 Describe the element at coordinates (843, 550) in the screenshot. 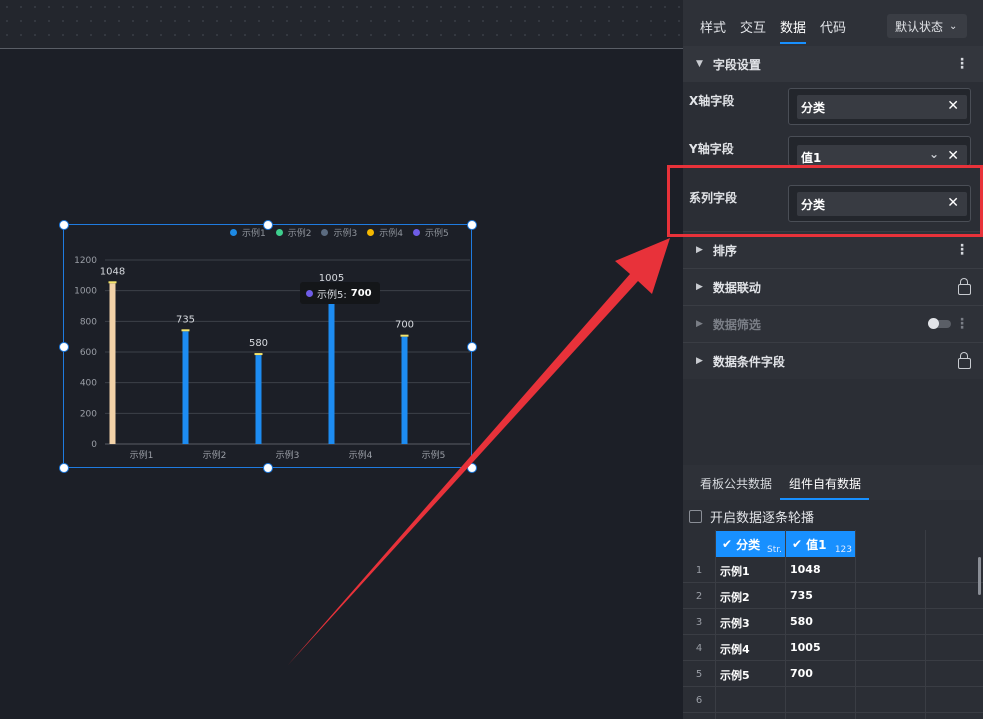

I see `column-type: 123` at that location.